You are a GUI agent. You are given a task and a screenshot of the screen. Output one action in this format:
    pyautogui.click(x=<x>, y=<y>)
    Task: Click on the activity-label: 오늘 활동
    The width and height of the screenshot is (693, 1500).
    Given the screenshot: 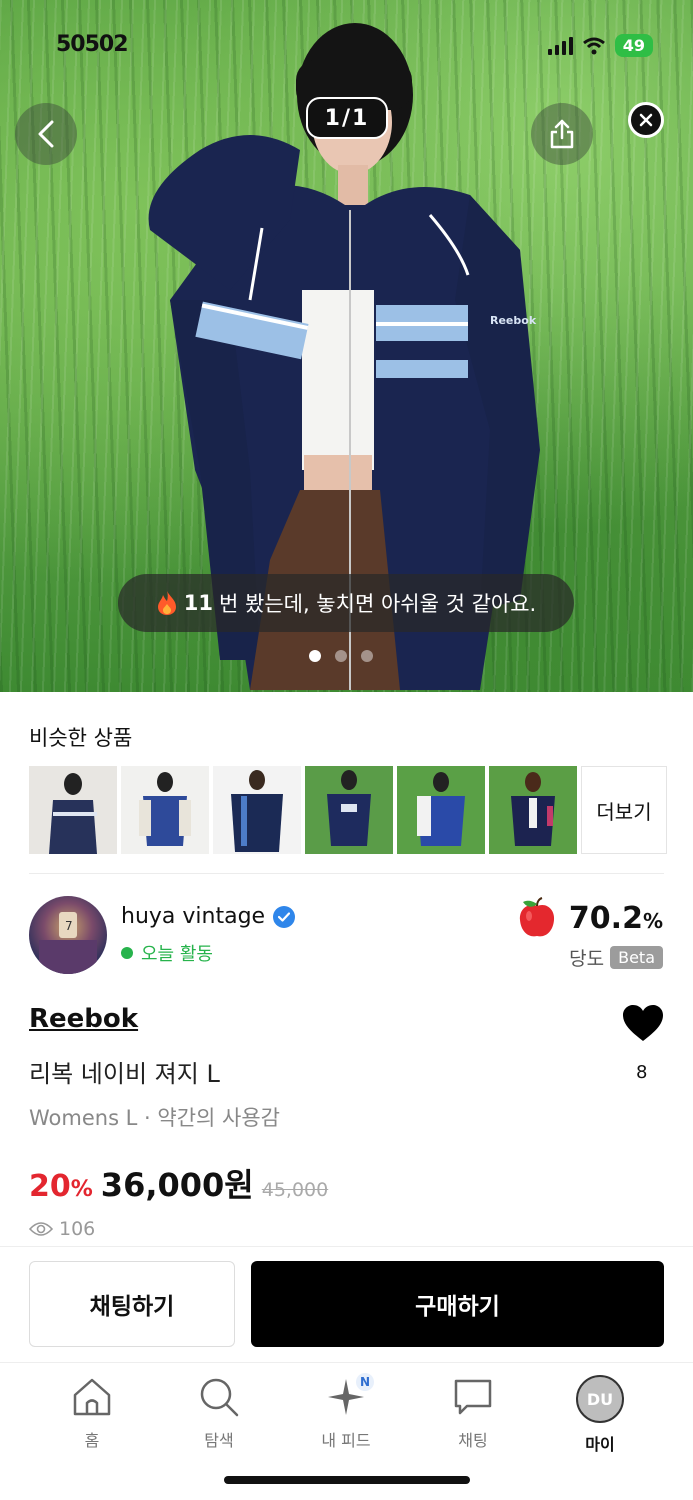 What is the action you would take?
    pyautogui.click(x=177, y=954)
    